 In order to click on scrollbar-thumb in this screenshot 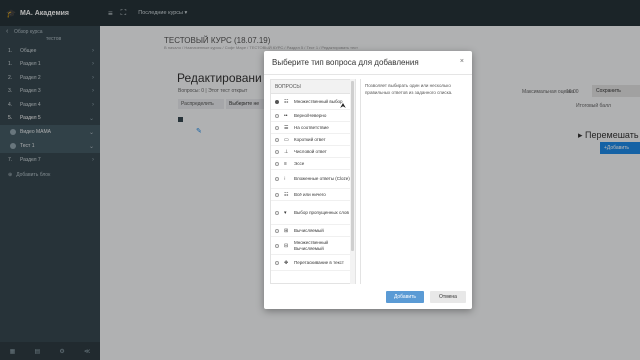, I will do `click(352, 166)`.